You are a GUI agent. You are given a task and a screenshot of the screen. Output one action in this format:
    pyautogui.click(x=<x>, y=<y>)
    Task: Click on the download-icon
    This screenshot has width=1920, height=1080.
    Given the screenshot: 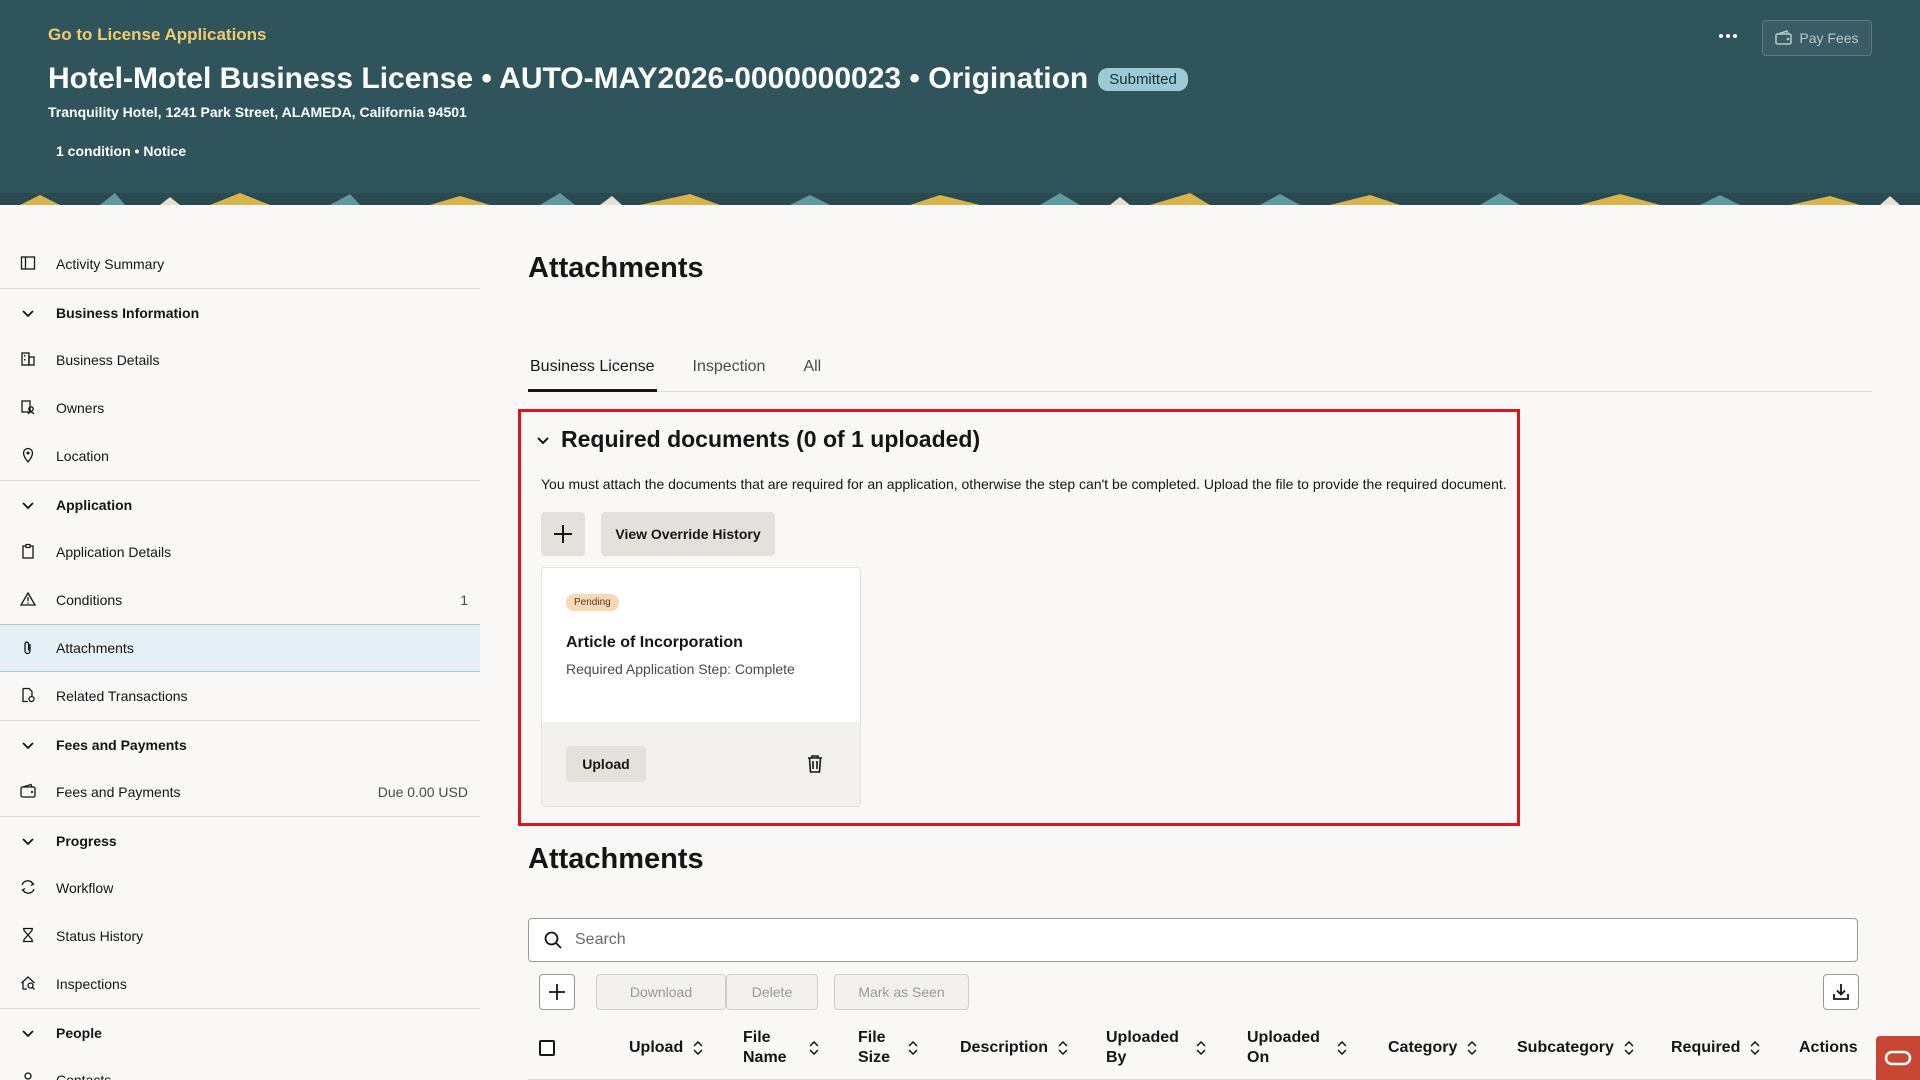 What is the action you would take?
    pyautogui.click(x=1841, y=992)
    